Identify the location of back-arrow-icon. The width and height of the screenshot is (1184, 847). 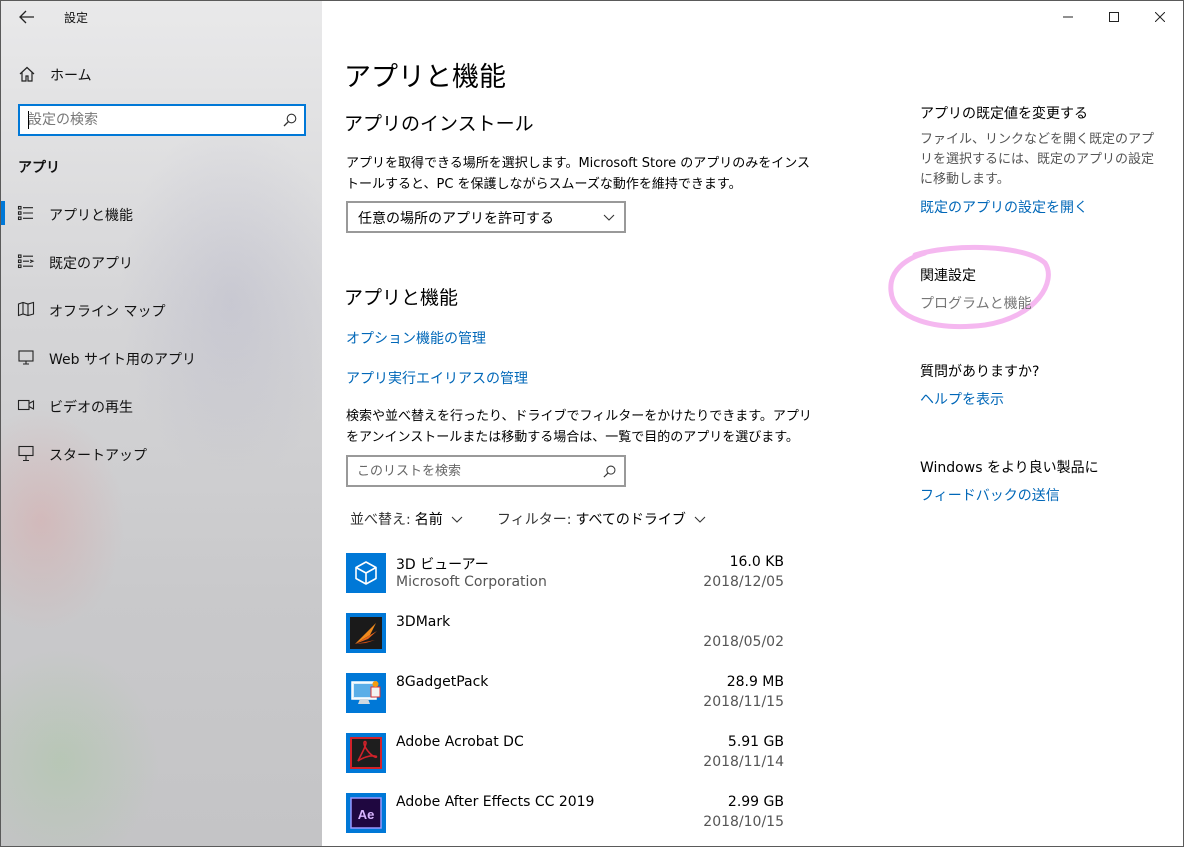
(26, 17).